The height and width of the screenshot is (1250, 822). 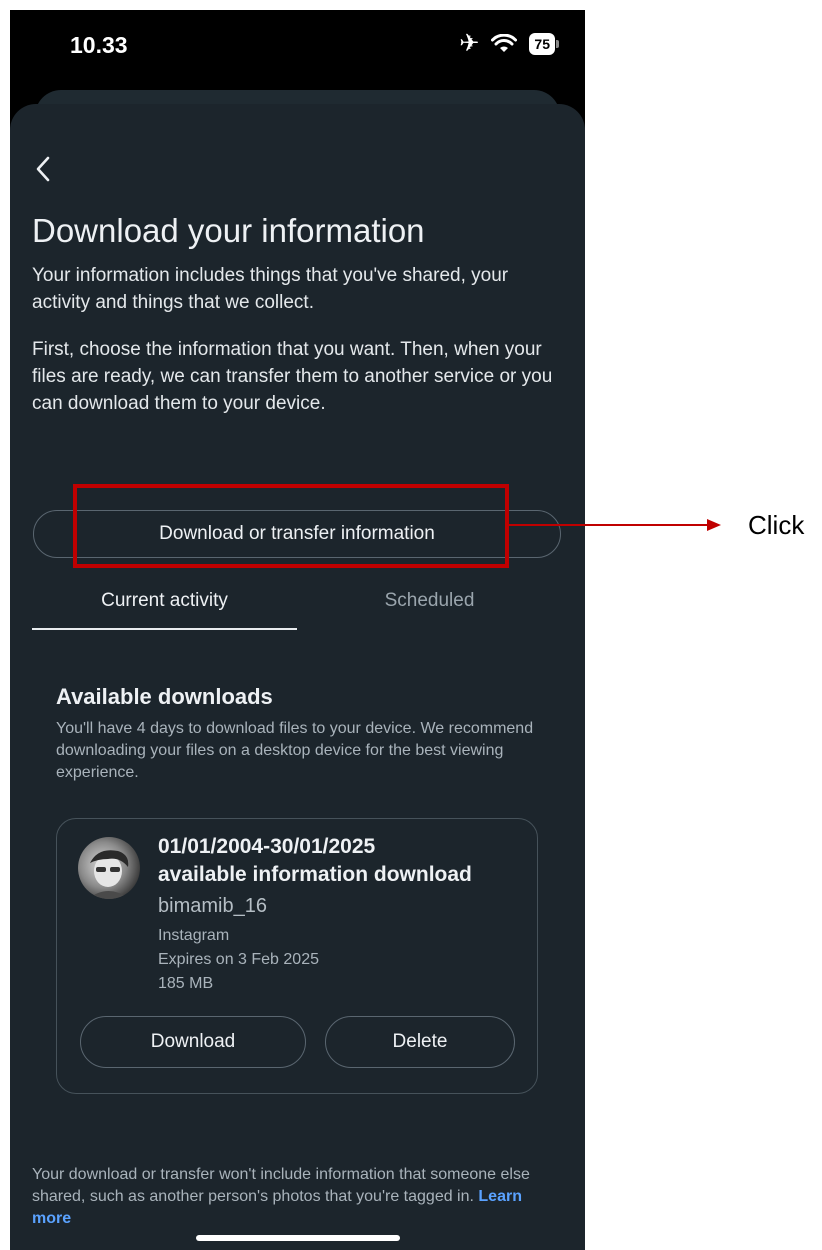 What do you see at coordinates (238, 959) in the screenshot?
I see `download-expiry: Expires on 3 Feb 2025` at bounding box center [238, 959].